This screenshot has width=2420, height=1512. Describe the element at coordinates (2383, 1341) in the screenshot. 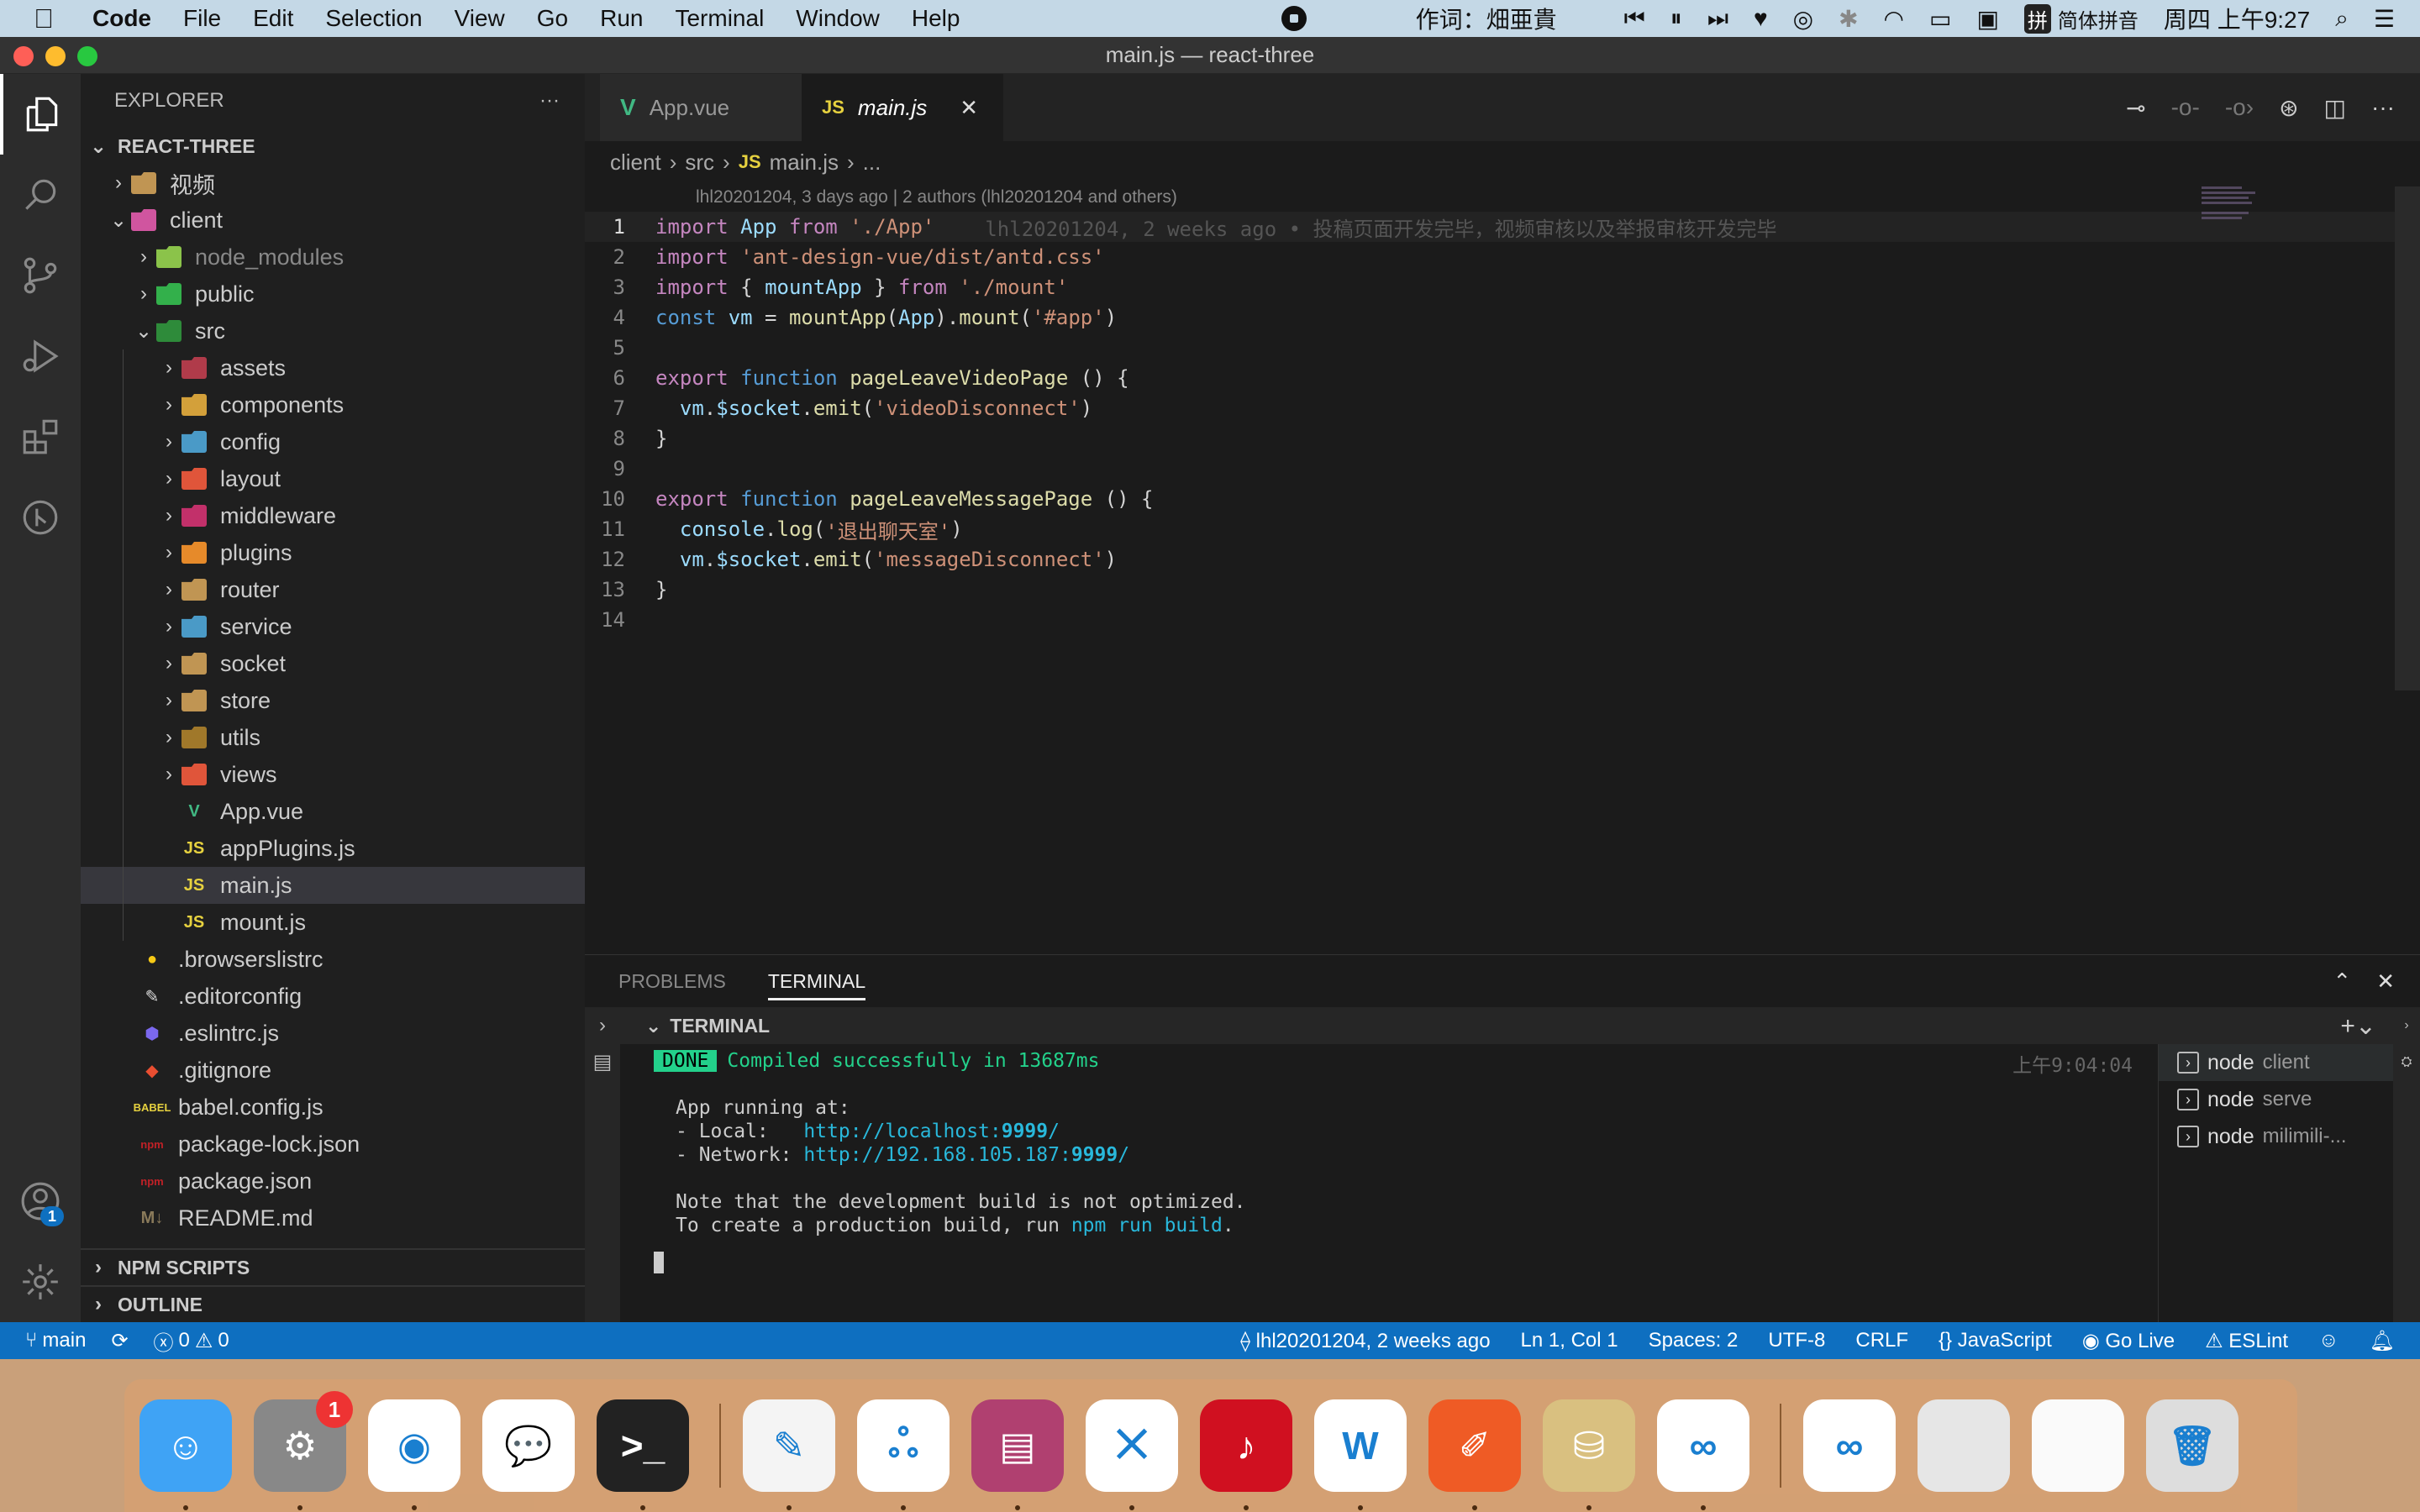

I see `notifications-bell-icon: 🔔︎` at that location.